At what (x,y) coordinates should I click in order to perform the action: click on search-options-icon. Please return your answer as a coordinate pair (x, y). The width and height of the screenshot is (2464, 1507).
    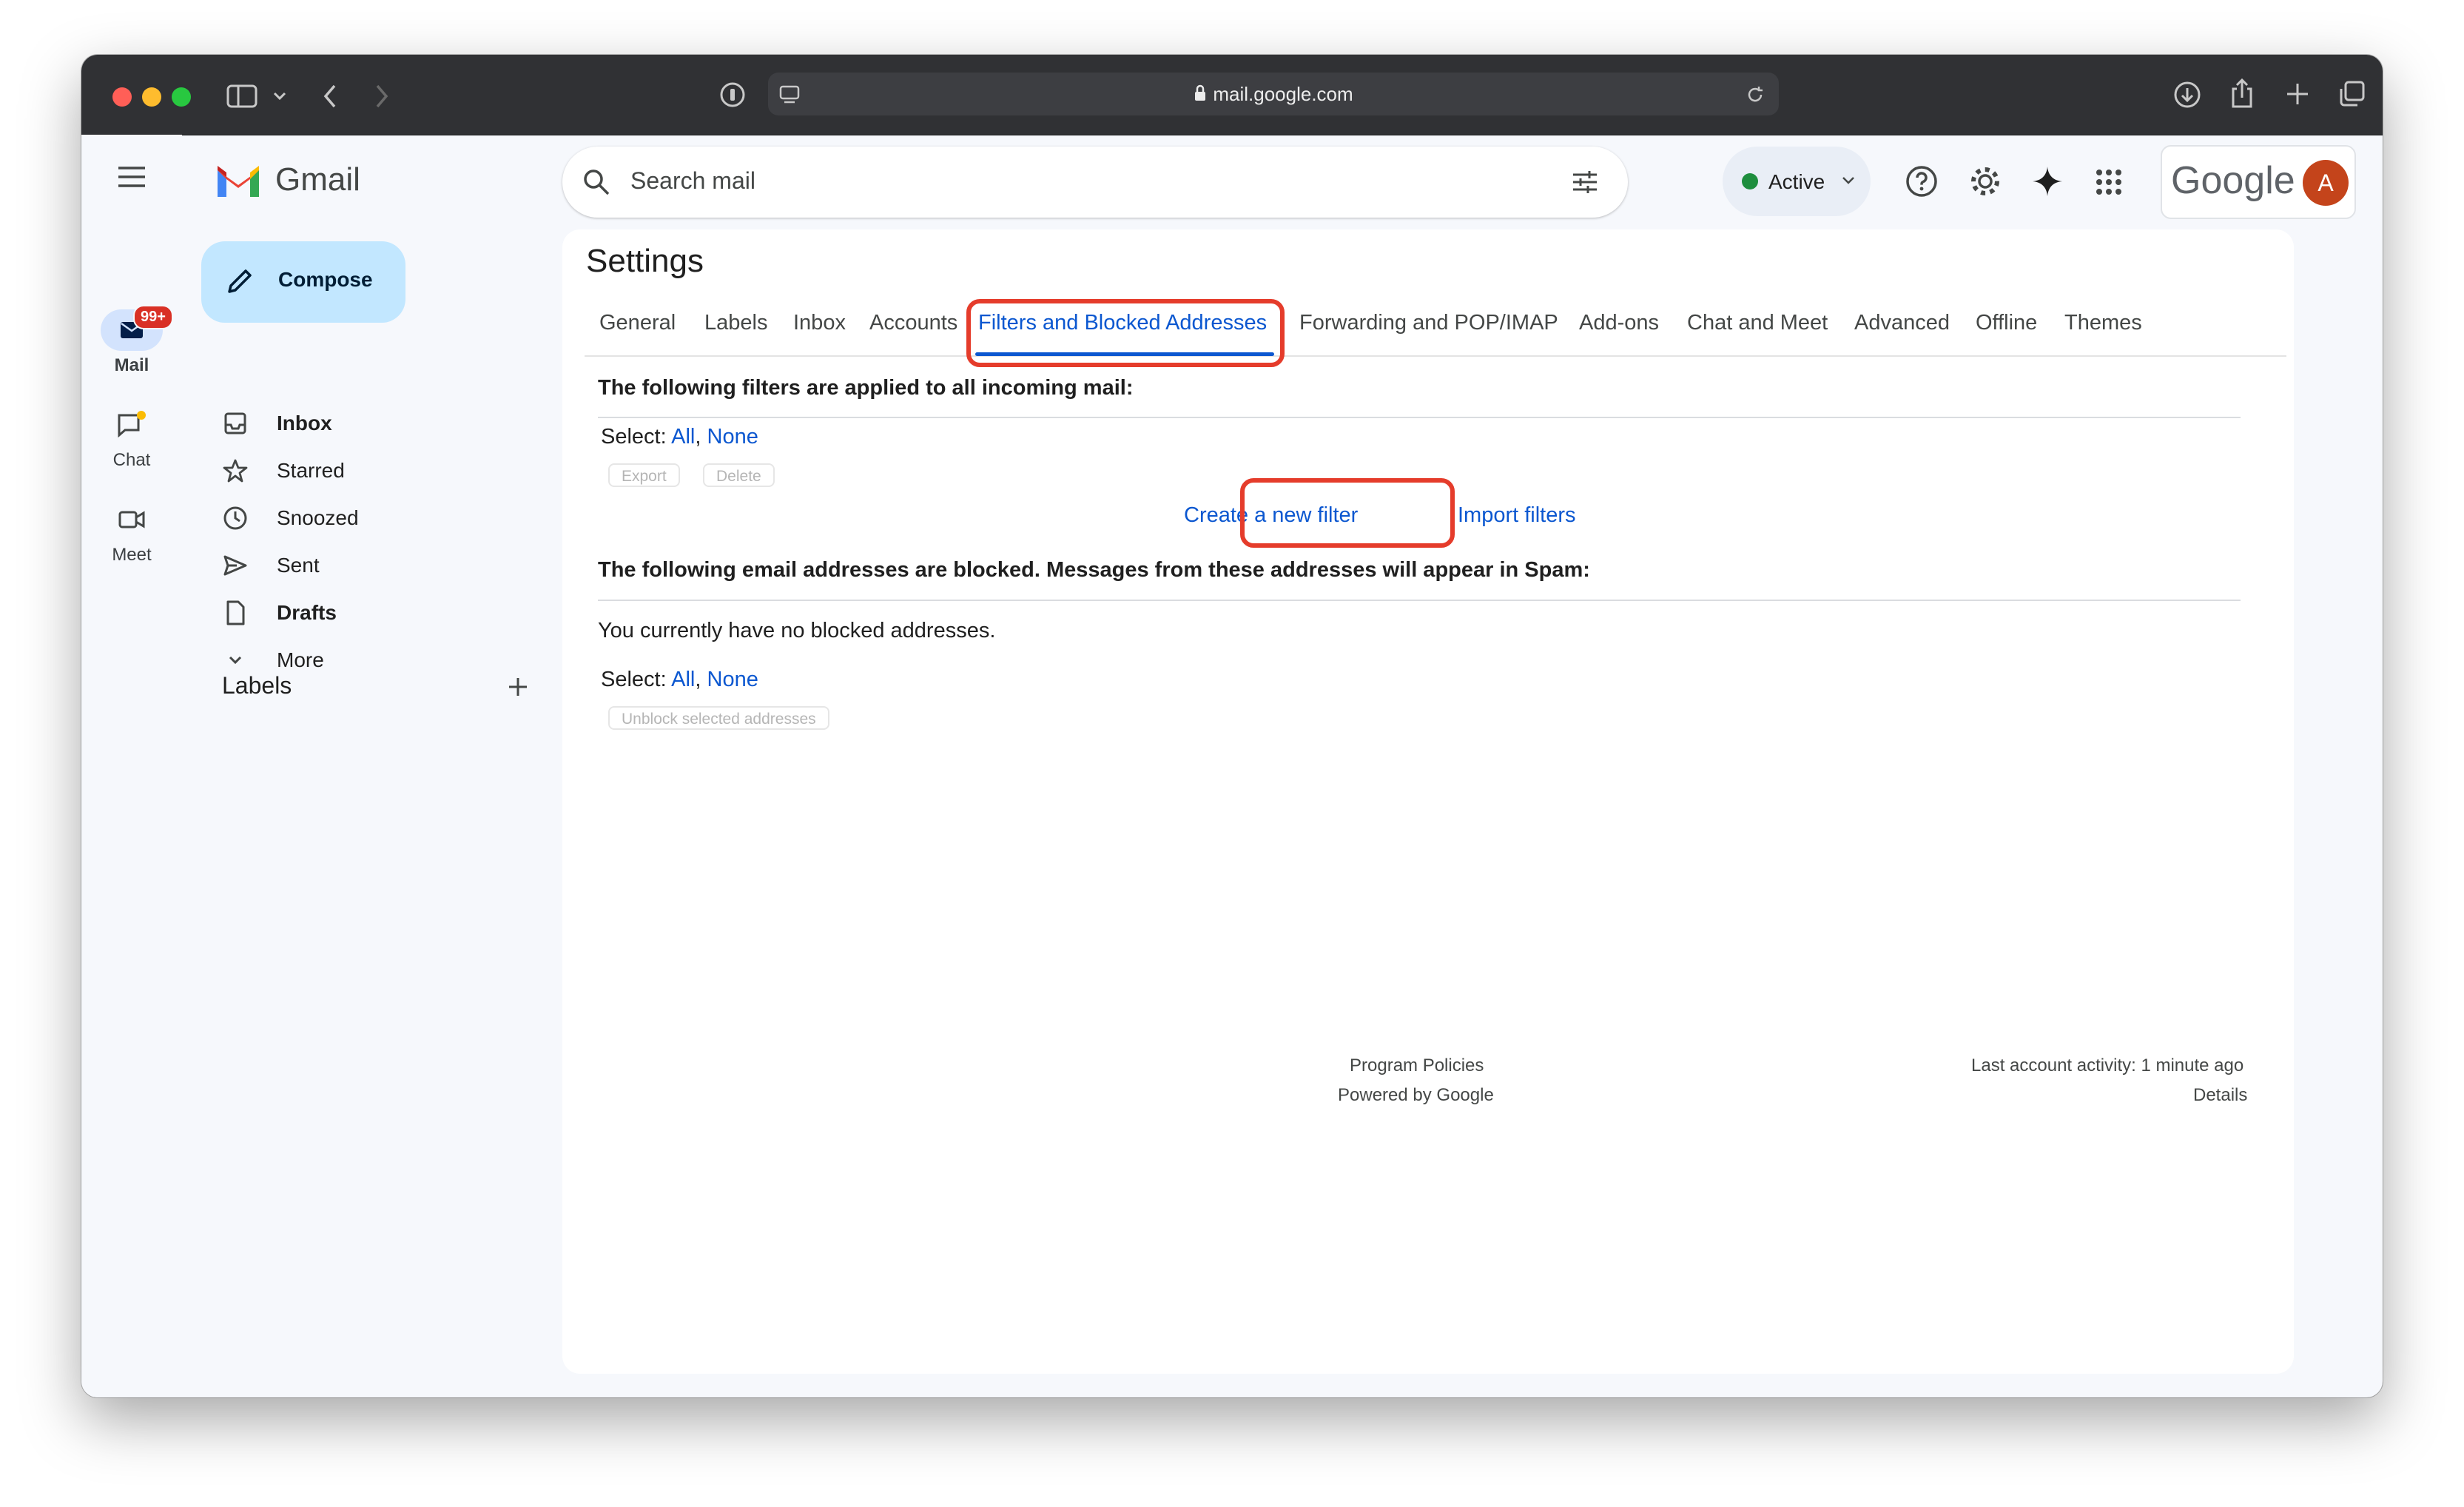
    Looking at the image, I should click on (1585, 182).